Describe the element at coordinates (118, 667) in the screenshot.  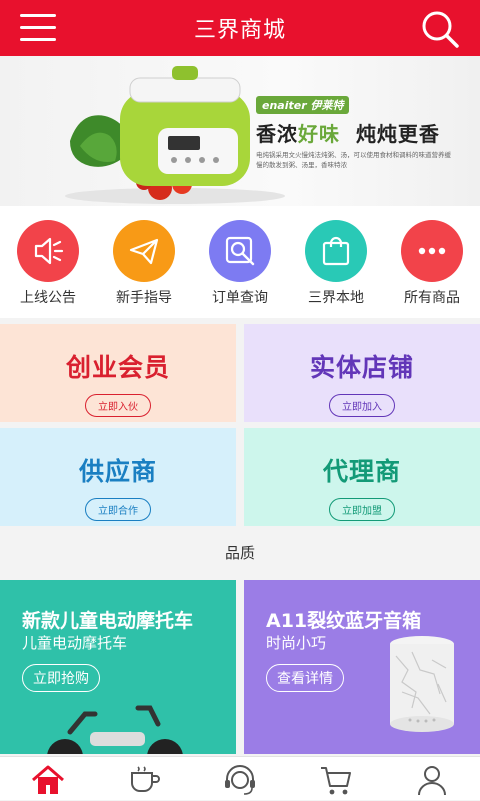
I see `promo-tile-motorcycle: 新款儿童电动摩托车 儿童电动摩托车 立即抢购` at that location.